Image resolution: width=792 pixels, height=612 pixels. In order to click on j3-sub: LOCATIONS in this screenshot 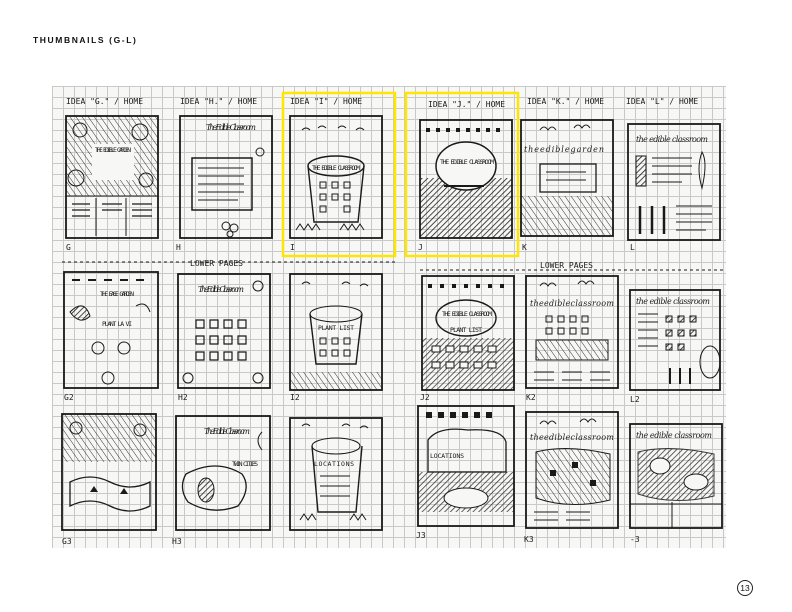, I will do `click(447, 456)`.